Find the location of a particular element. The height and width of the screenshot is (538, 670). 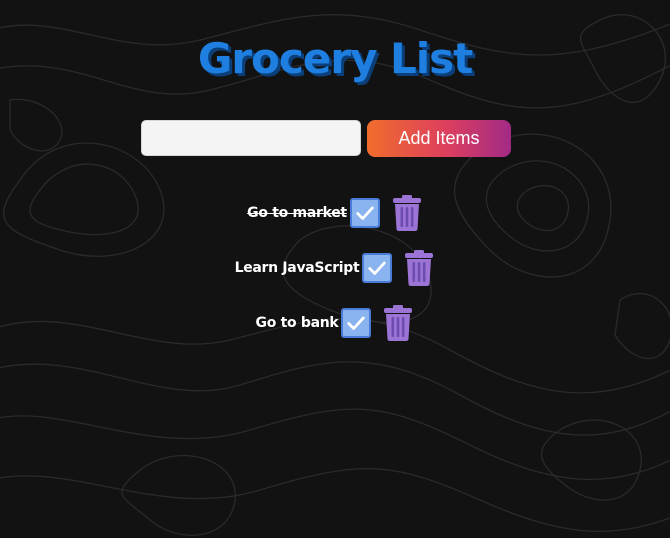

list-item: Learn JavaScript is located at coordinates (335, 268).